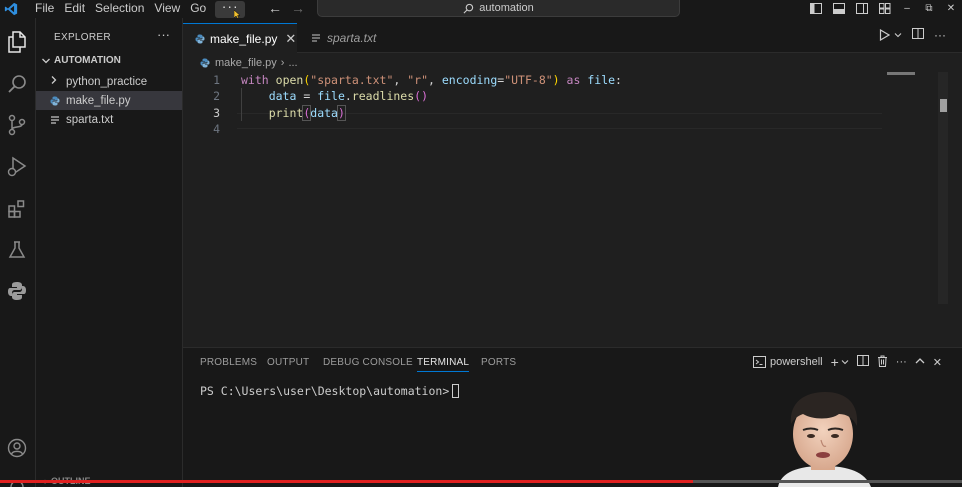 The width and height of the screenshot is (962, 487). What do you see at coordinates (943, 105) in the screenshot?
I see `editor-scrollbar-thumb` at bounding box center [943, 105].